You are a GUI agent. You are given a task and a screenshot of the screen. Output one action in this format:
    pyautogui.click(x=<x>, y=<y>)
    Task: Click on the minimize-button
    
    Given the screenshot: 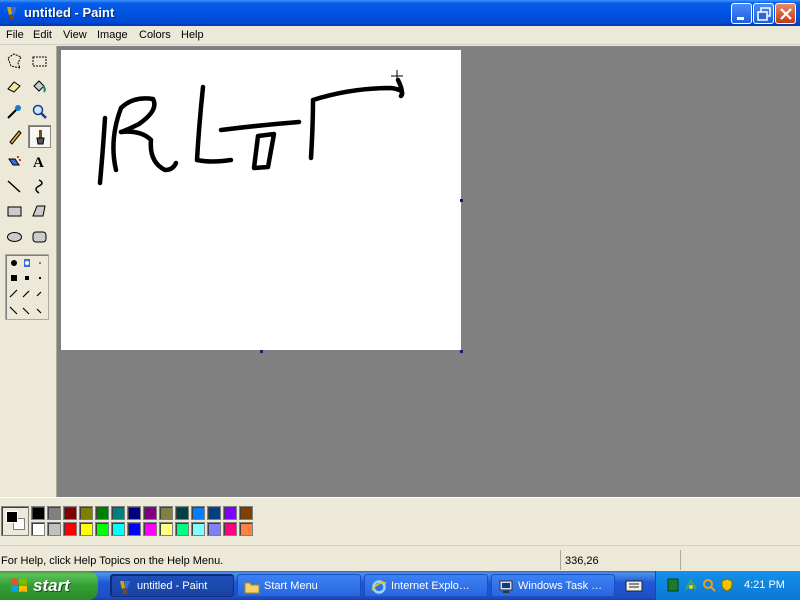 What is the action you would take?
    pyautogui.click(x=741, y=13)
    